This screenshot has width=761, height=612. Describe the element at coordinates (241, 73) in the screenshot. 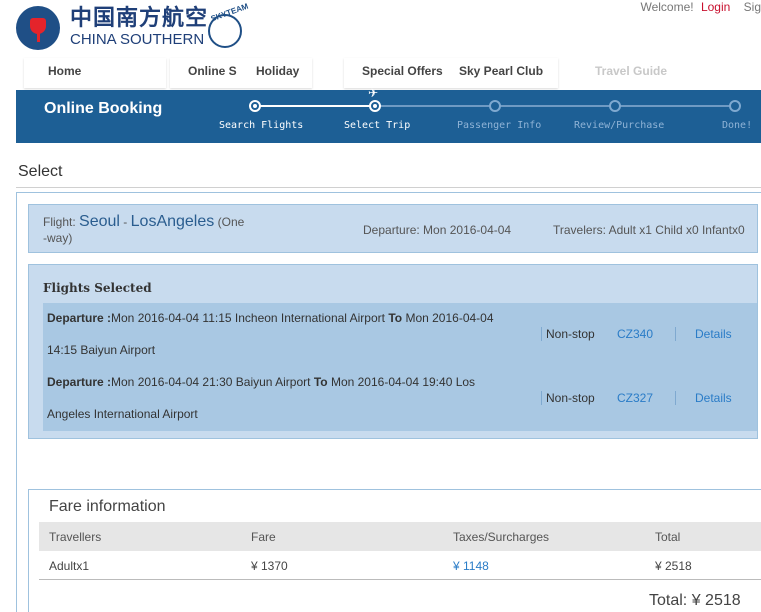

I see `nav-online-services: Online S Holiday` at that location.